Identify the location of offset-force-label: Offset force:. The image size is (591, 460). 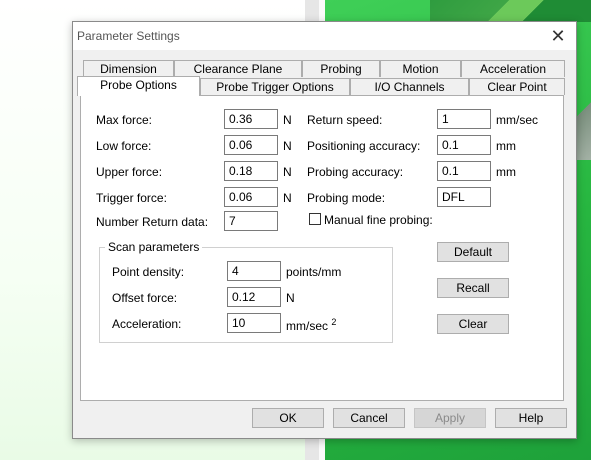
(145, 298).